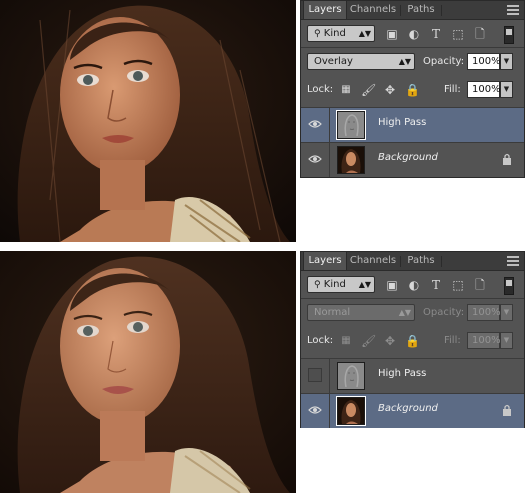  I want to click on blend-row: Normal ▲▼ Opacity: 100% ▼, so click(412, 313).